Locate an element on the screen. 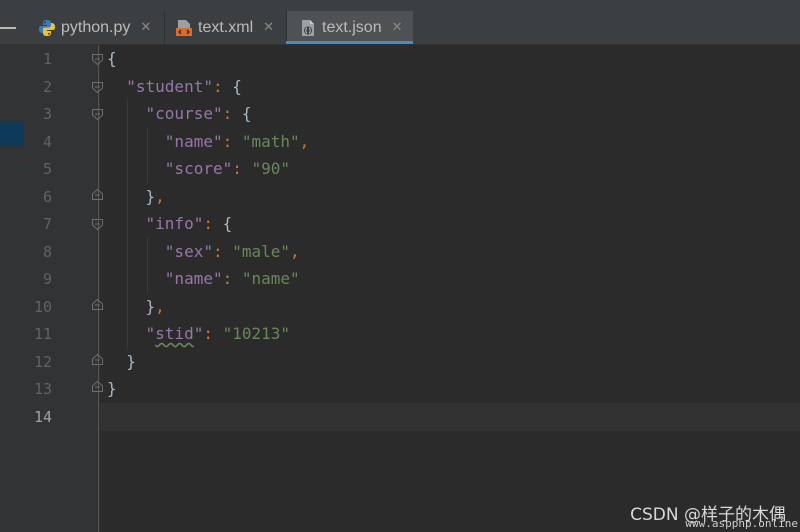  code-line-12: } is located at coordinates (121, 362).